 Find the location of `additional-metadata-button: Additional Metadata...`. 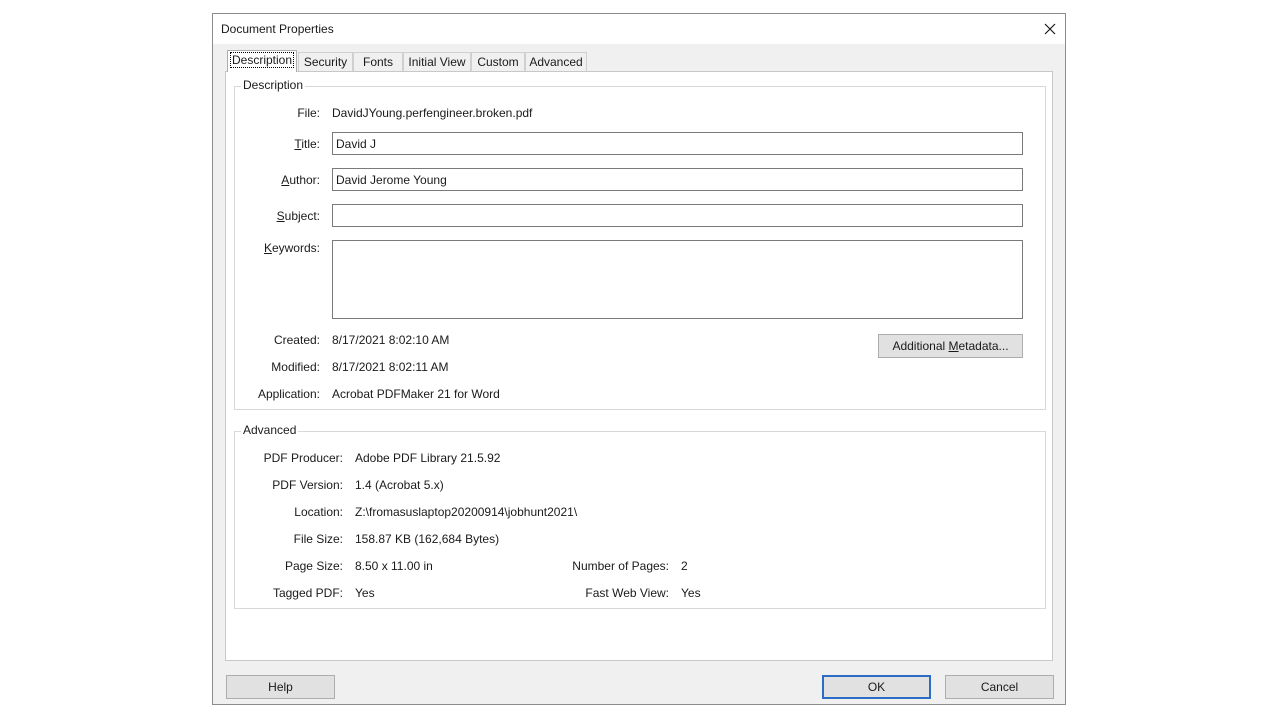

additional-metadata-button: Additional Metadata... is located at coordinates (950, 346).